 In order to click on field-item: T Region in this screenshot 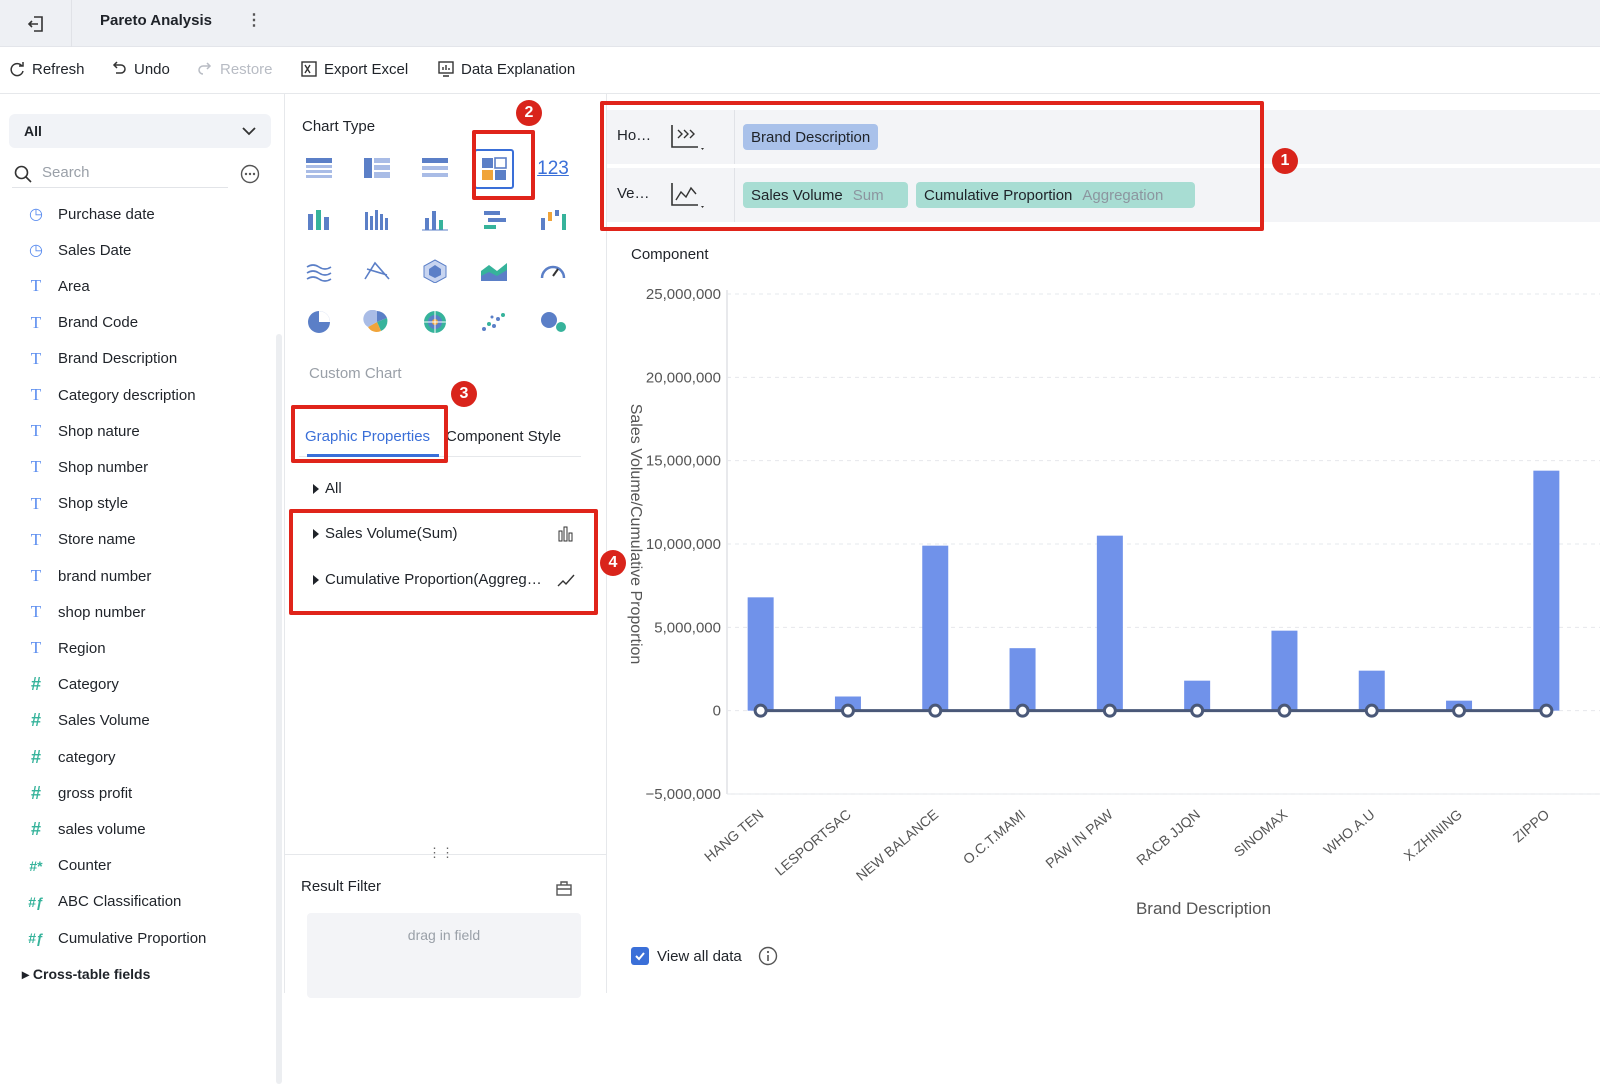, I will do `click(66, 648)`.